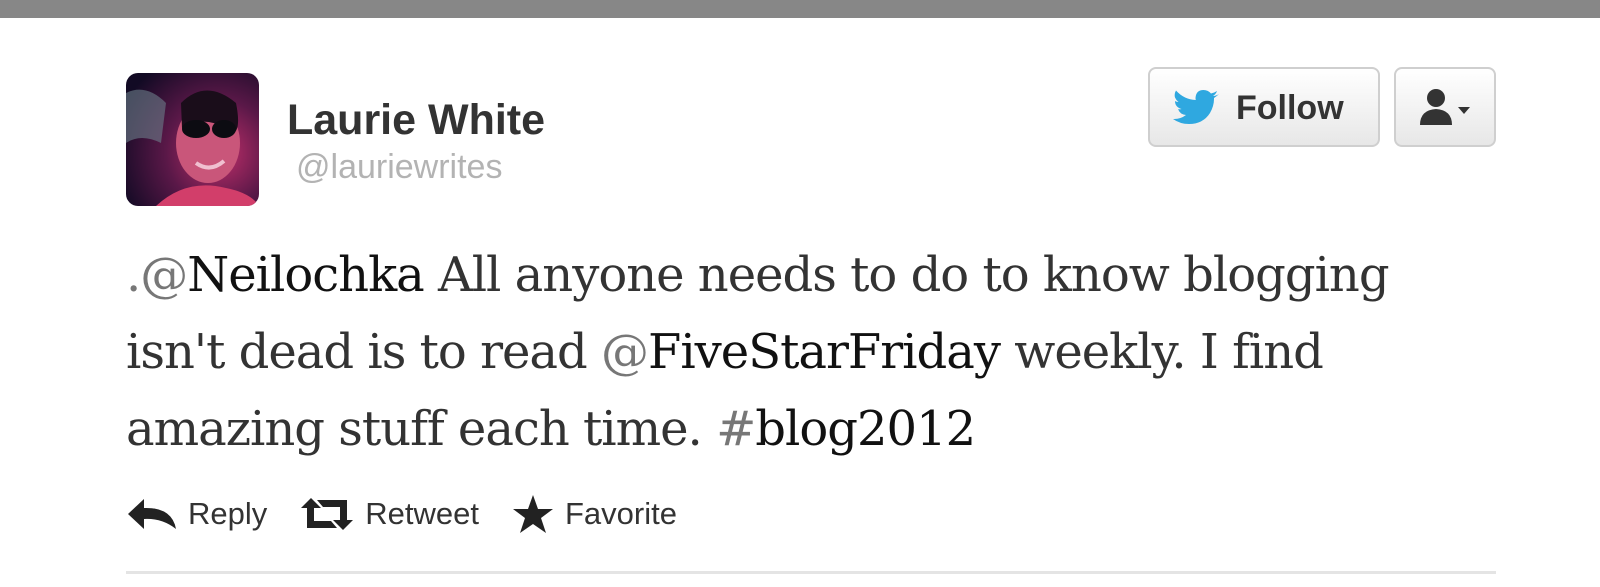 This screenshot has width=1600, height=587. I want to click on reply-button: Reply, so click(196, 514).